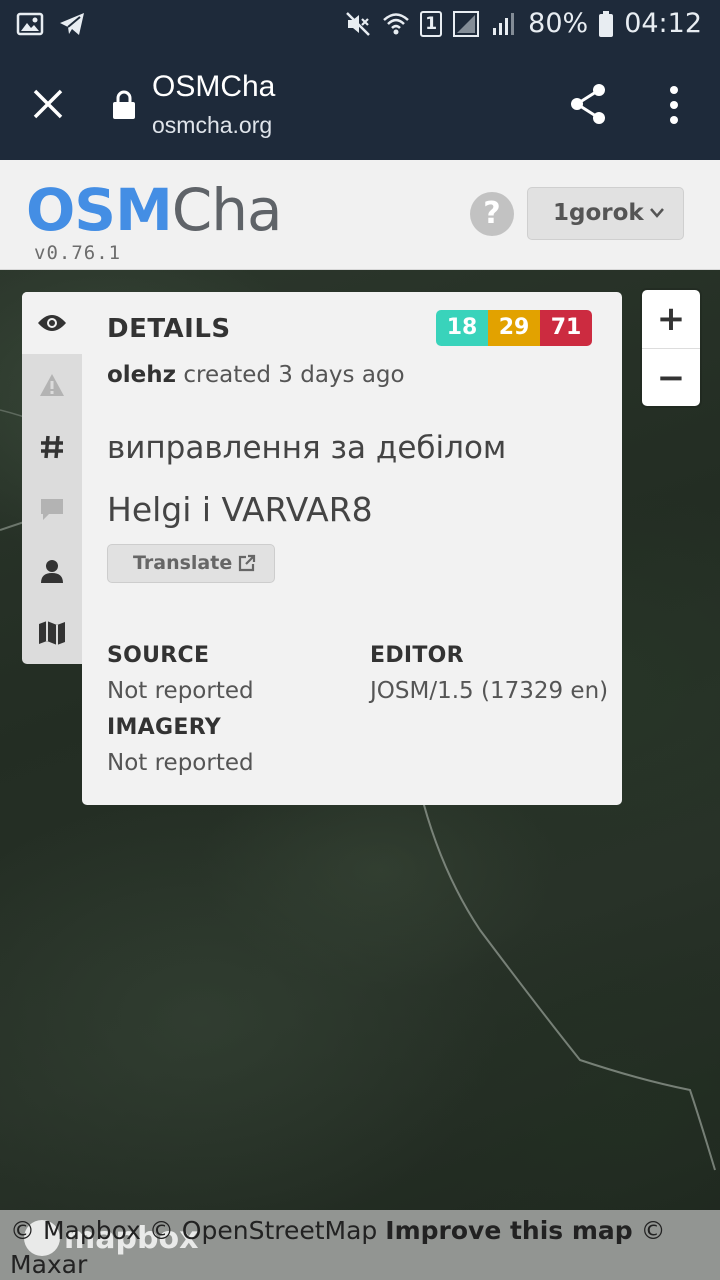 The image size is (720, 1280). Describe the element at coordinates (566, 328) in the screenshot. I see `deleted-count-badge: 71` at that location.